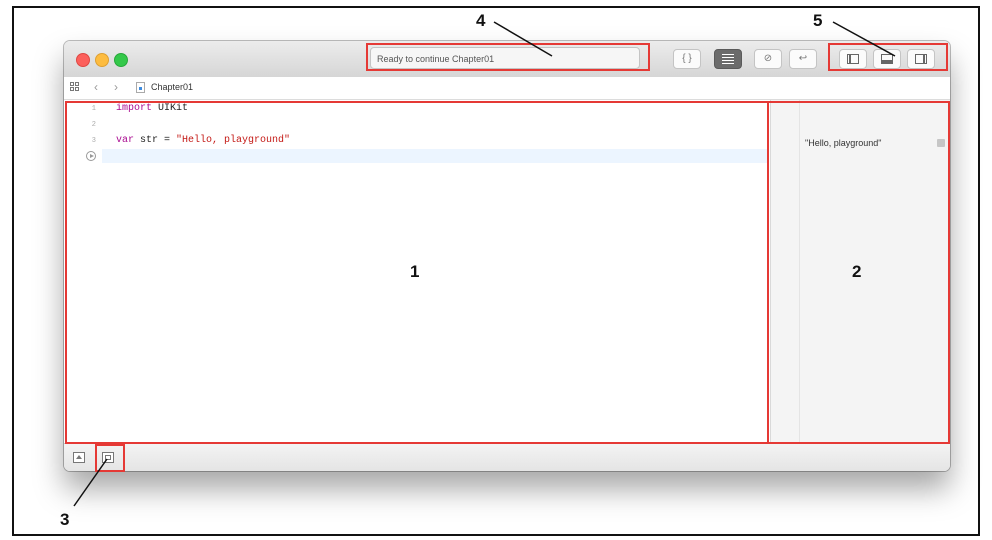 The height and width of the screenshot is (540, 992). I want to click on callout-2: 2, so click(857, 271).